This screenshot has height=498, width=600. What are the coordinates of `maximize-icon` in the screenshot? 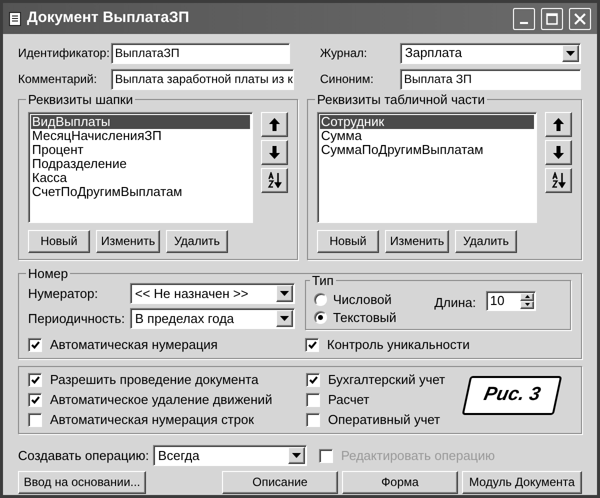 It's located at (552, 18).